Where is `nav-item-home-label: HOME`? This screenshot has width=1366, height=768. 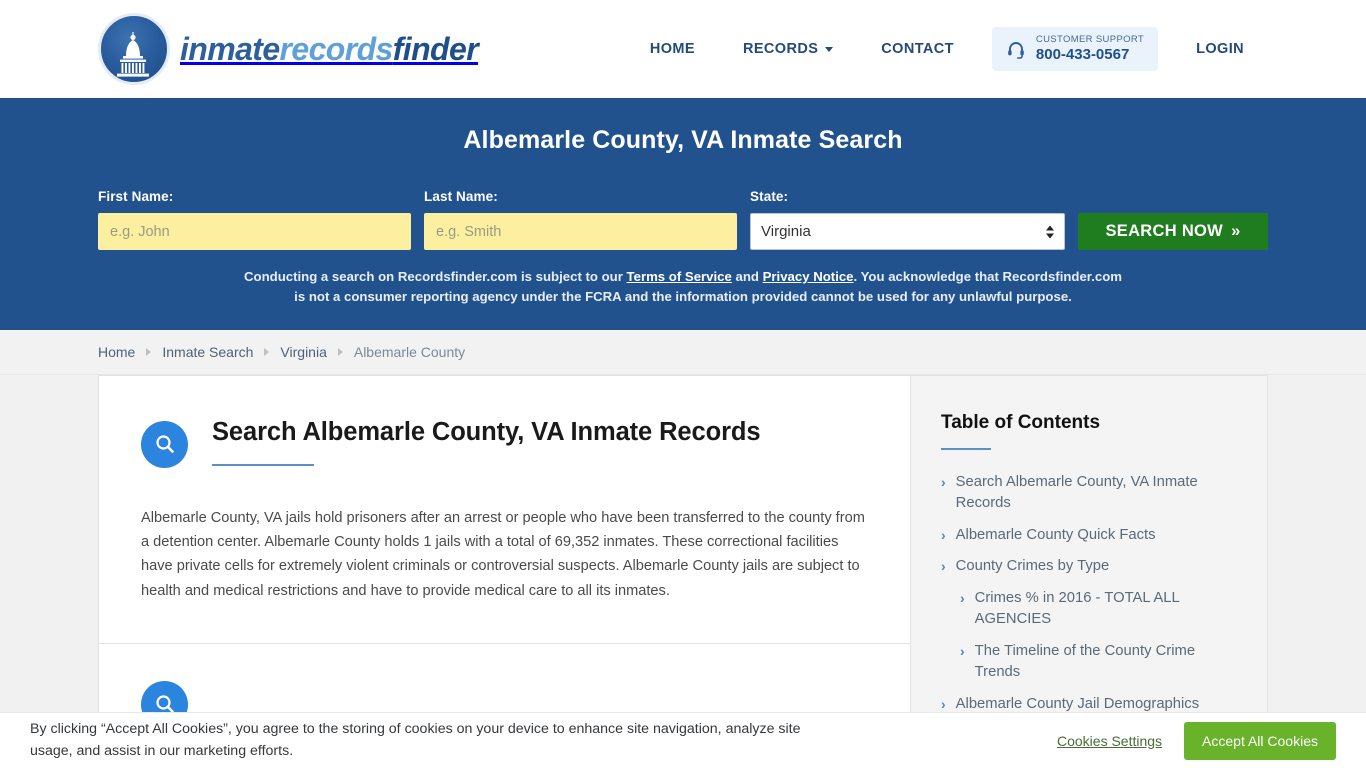
nav-item-home-label: HOME is located at coordinates (672, 48).